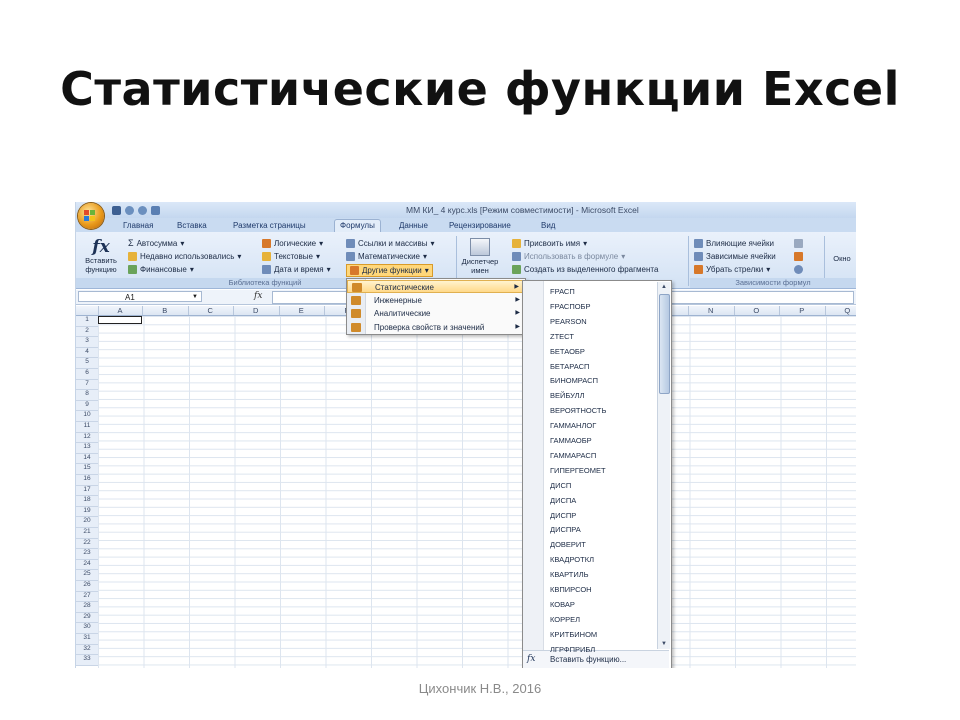 This screenshot has height=720, width=960. I want to click on customize-toolbar-icon, so click(155, 210).